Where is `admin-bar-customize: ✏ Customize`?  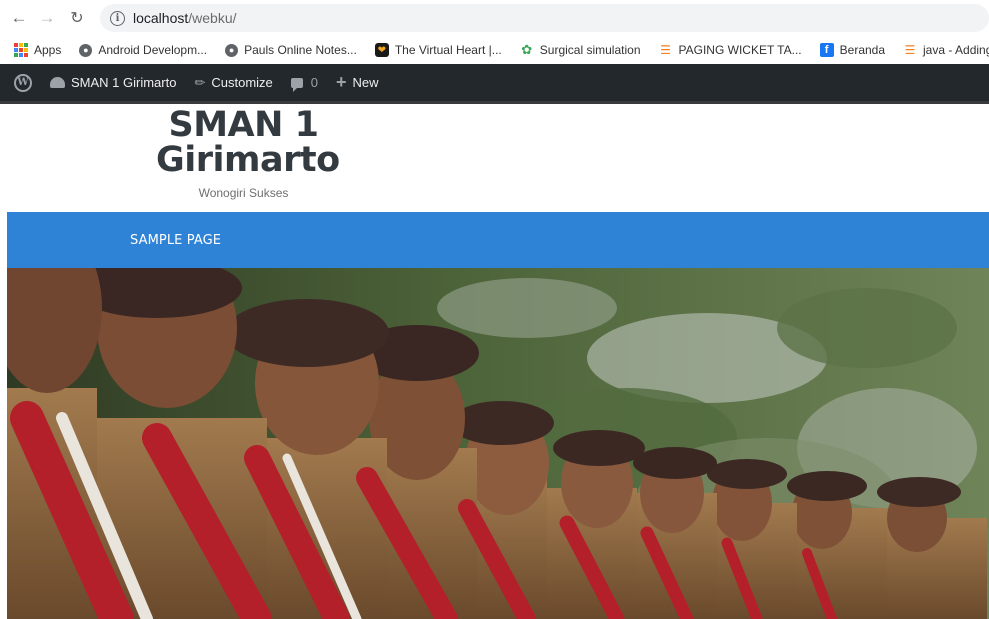
admin-bar-customize: ✏ Customize is located at coordinates (233, 83).